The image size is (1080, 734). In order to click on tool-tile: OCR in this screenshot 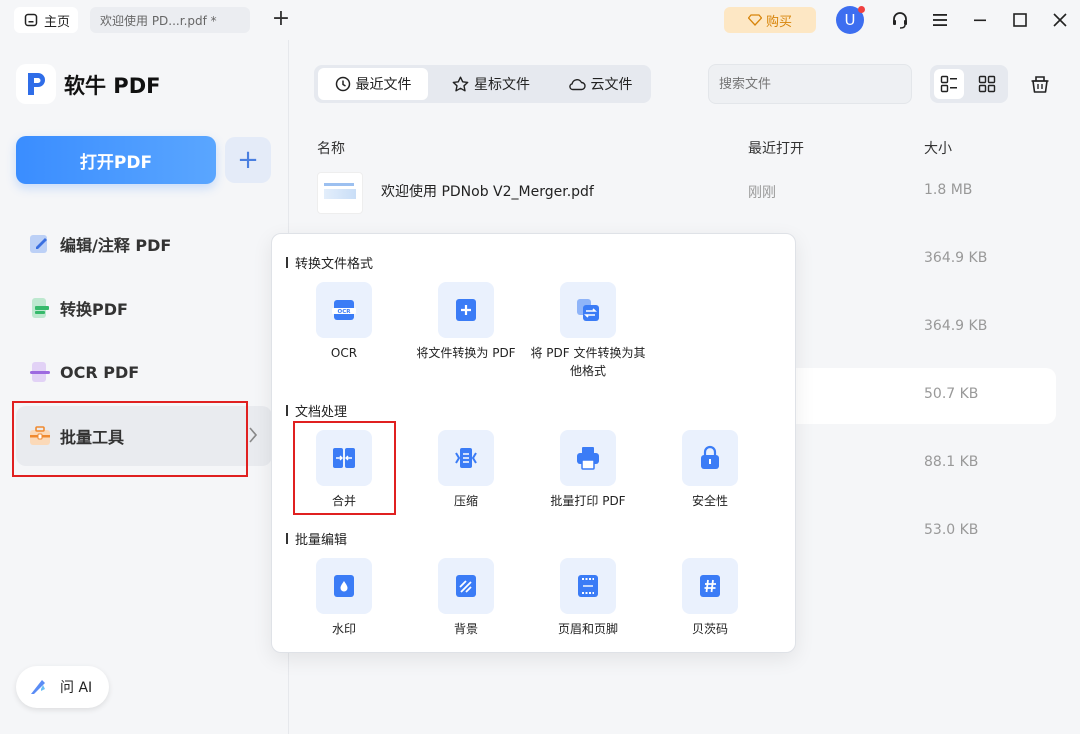, I will do `click(344, 310)`.